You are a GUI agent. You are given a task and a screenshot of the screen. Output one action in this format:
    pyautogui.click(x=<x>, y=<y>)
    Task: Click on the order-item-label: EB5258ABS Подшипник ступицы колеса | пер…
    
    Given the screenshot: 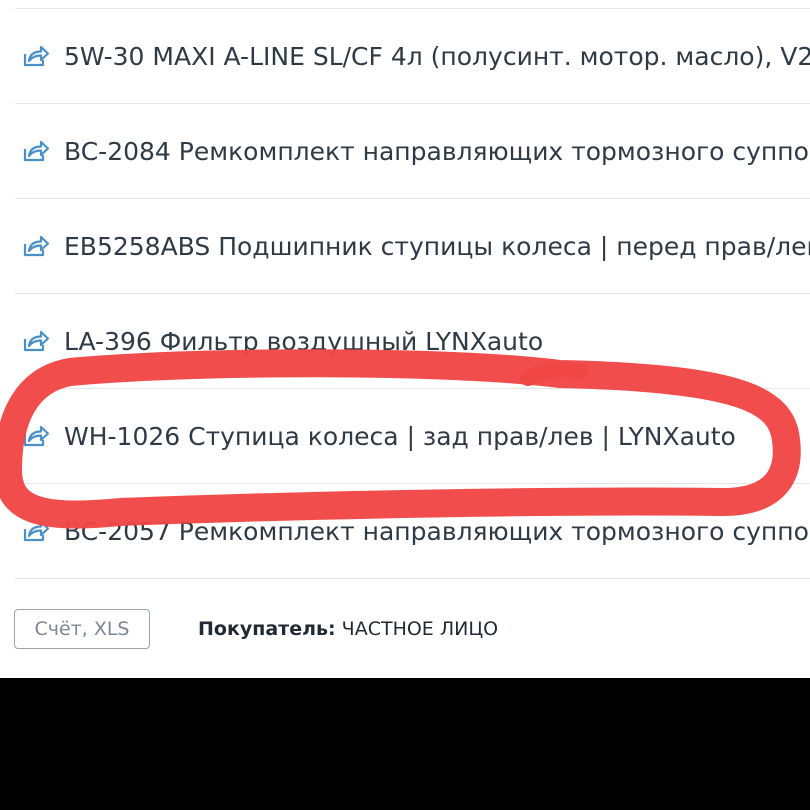 What is the action you would take?
    pyautogui.click(x=437, y=246)
    